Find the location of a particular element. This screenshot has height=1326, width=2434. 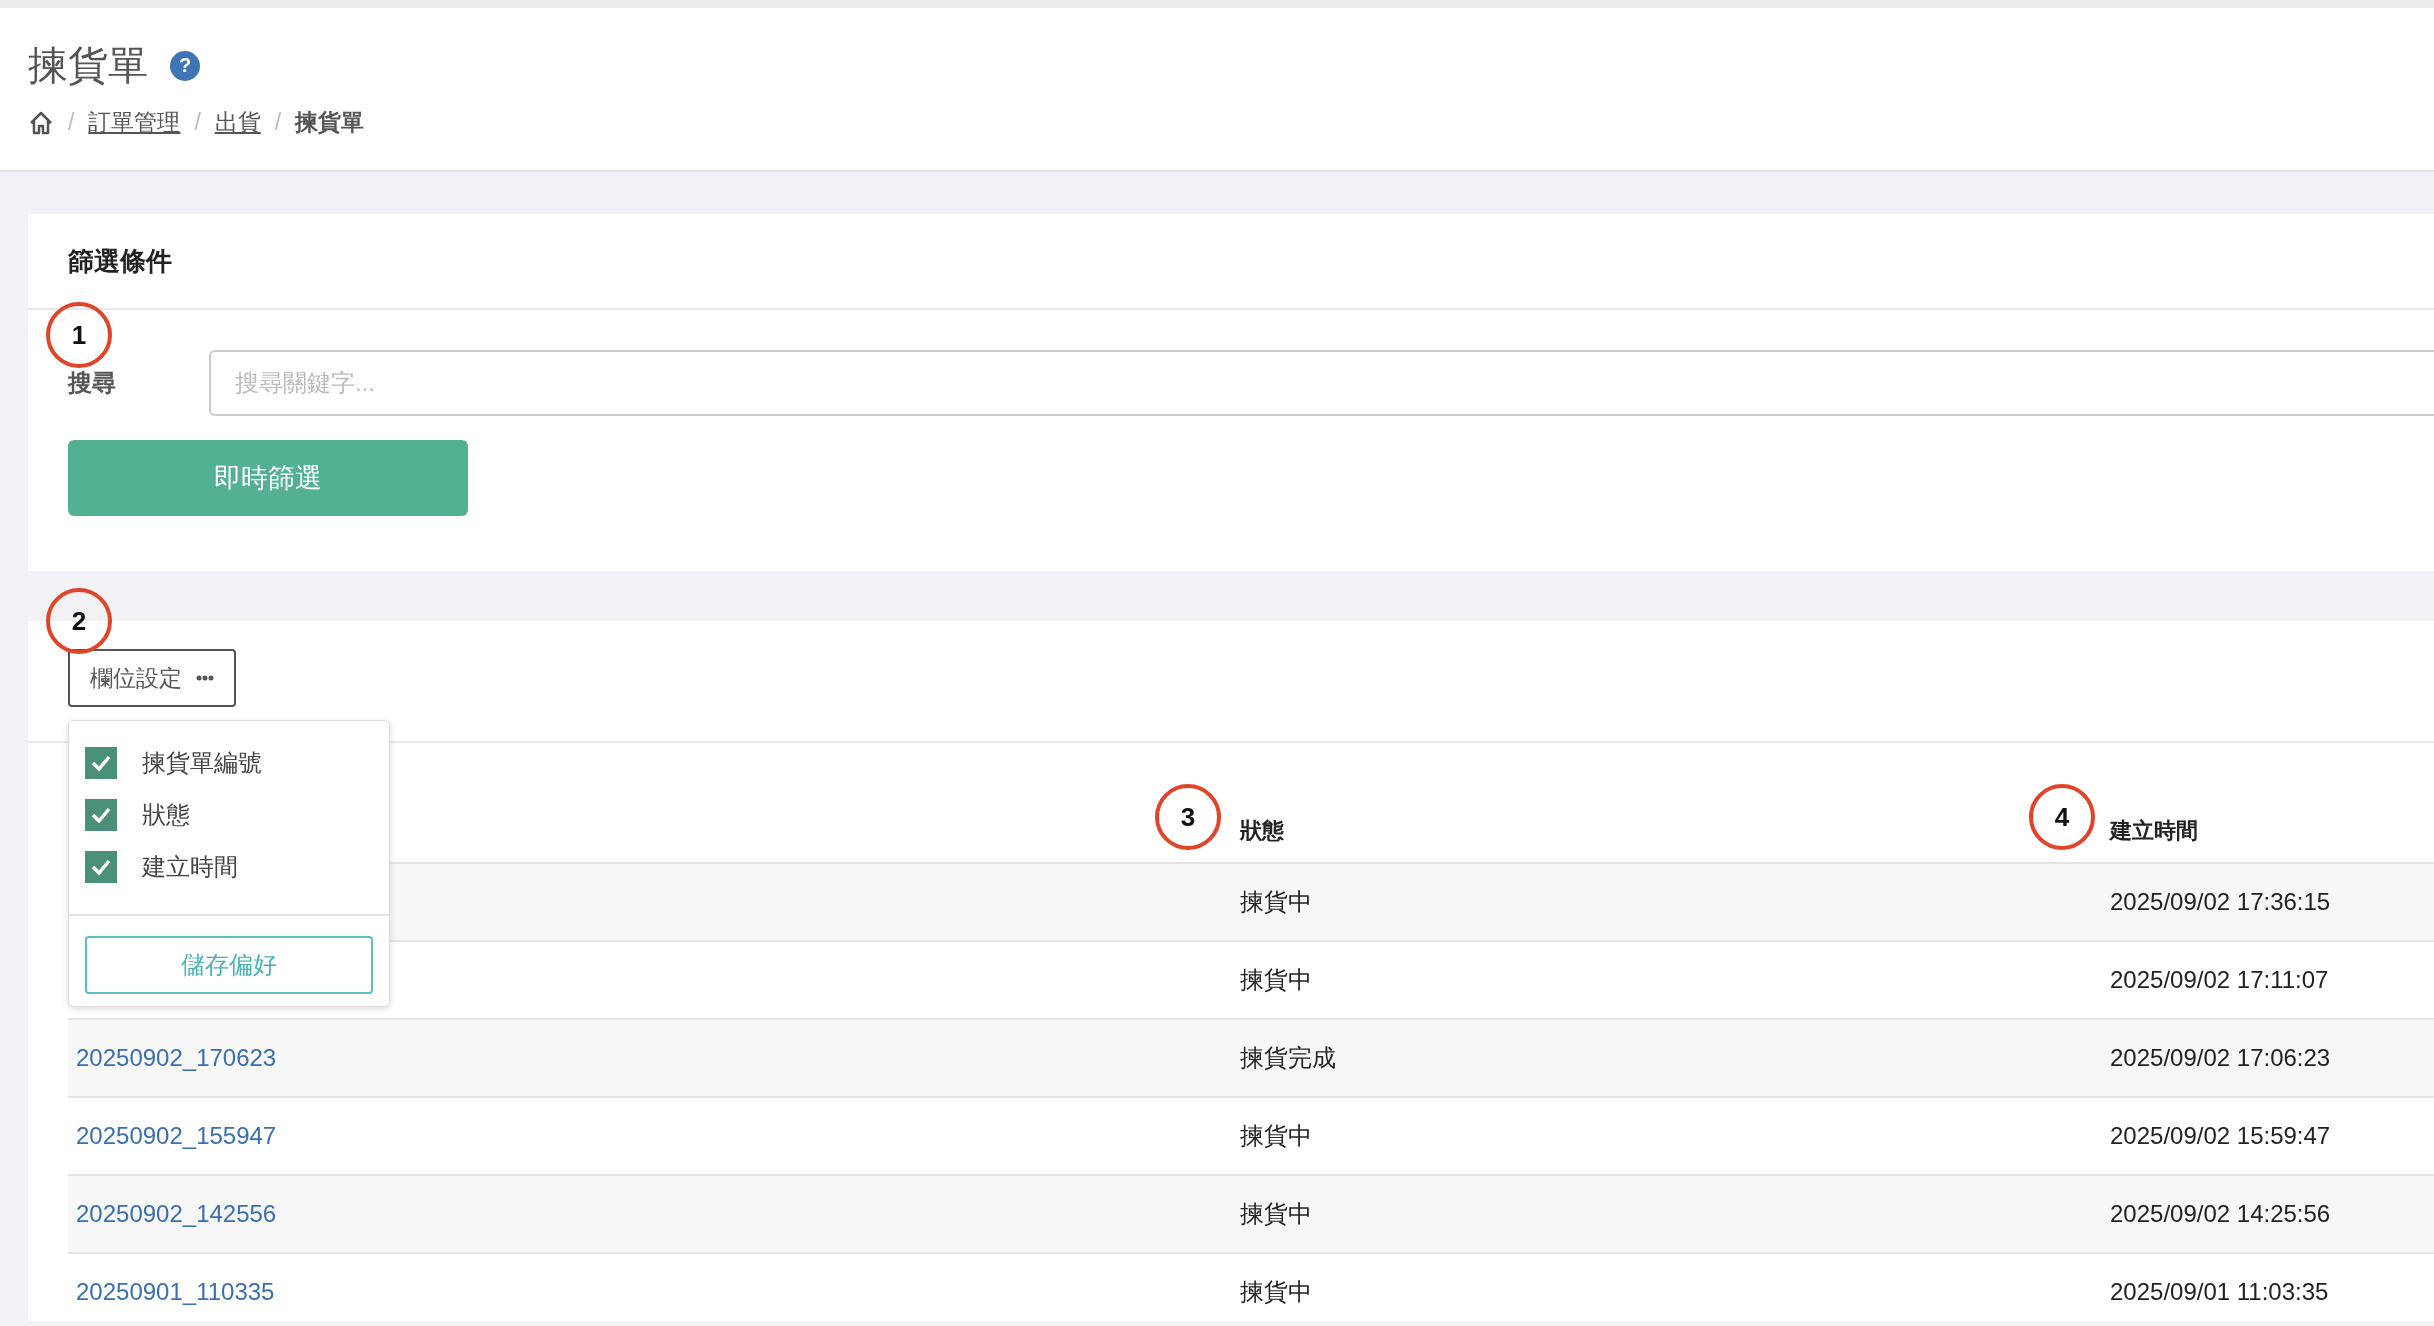

option-label: 狀態 is located at coordinates (166, 815).